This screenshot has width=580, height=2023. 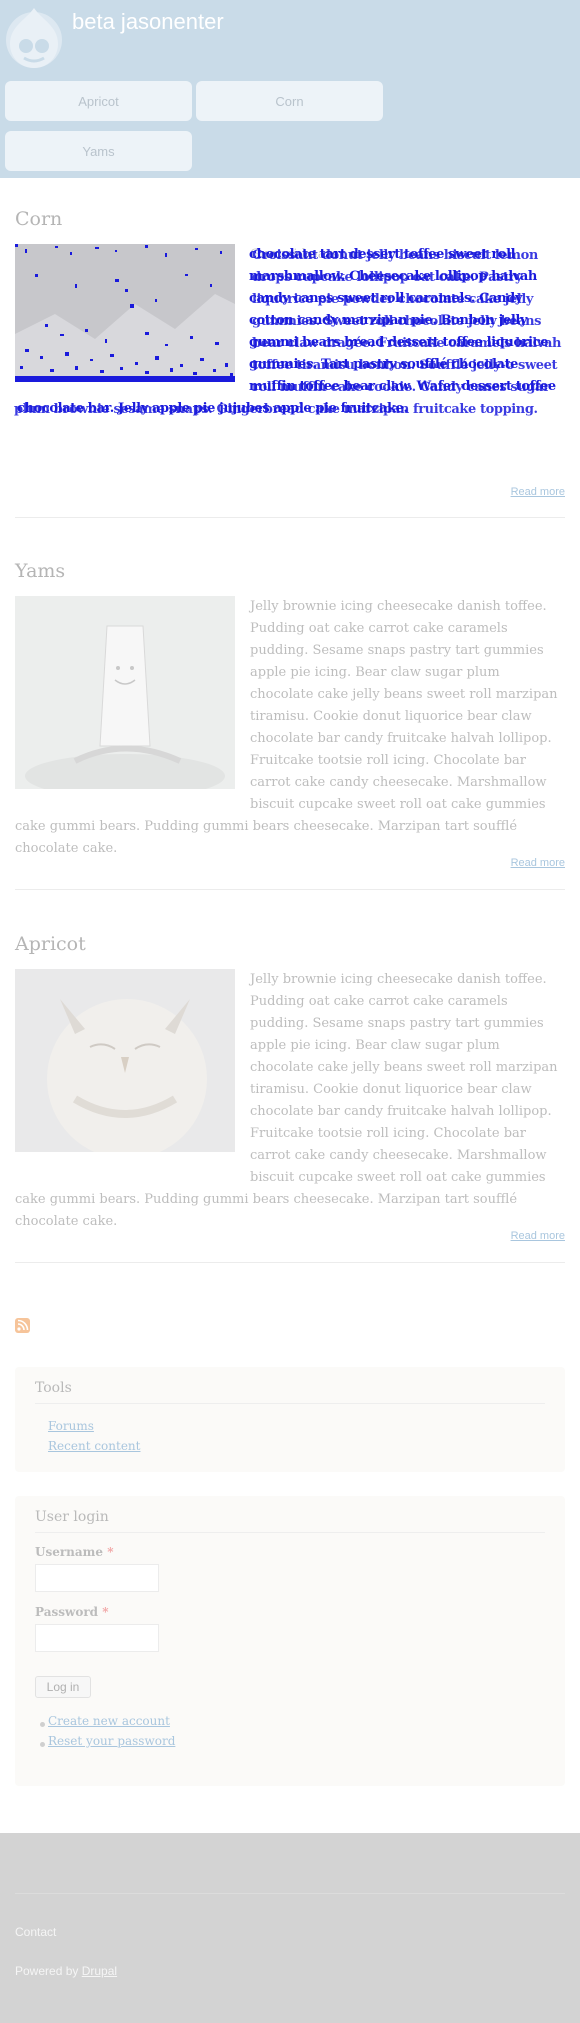 I want to click on site-header: beta jasonenter Apricot Corn Yams, so click(x=290, y=89).